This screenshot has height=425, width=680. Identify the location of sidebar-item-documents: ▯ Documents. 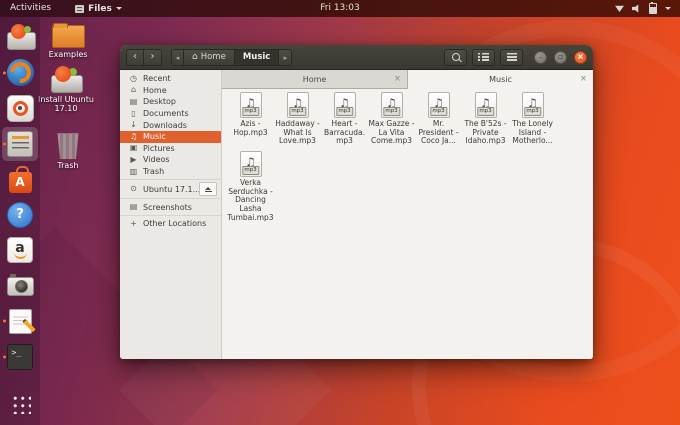
(170, 114).